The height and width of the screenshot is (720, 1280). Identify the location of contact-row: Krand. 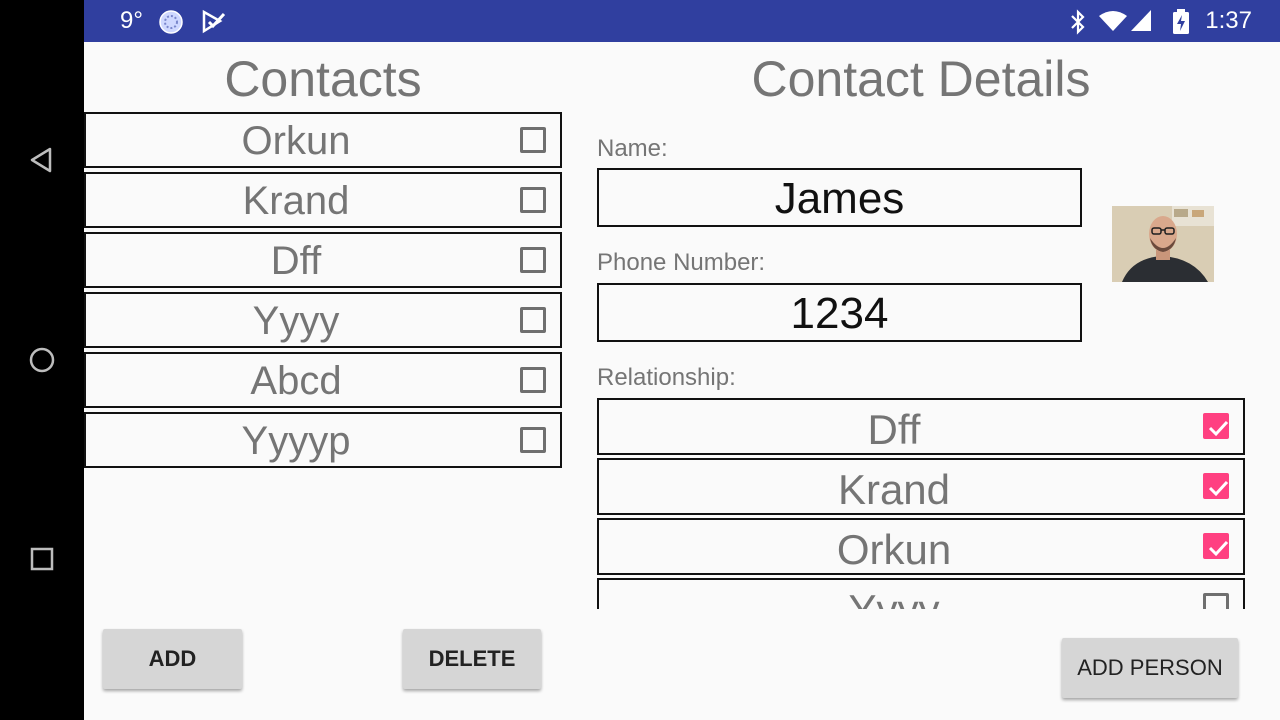
(323, 200).